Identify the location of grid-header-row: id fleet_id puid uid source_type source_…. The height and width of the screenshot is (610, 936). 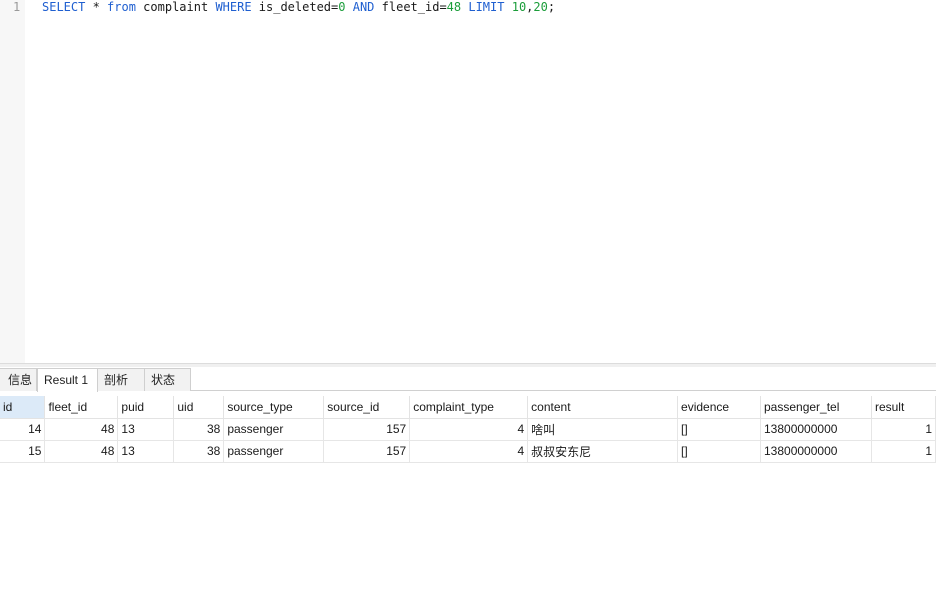
(468, 407).